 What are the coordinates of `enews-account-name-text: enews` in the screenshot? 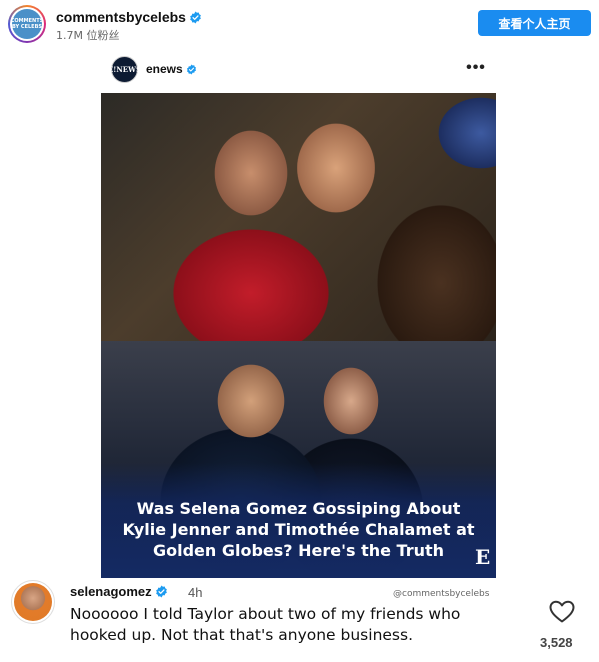 It's located at (164, 69).